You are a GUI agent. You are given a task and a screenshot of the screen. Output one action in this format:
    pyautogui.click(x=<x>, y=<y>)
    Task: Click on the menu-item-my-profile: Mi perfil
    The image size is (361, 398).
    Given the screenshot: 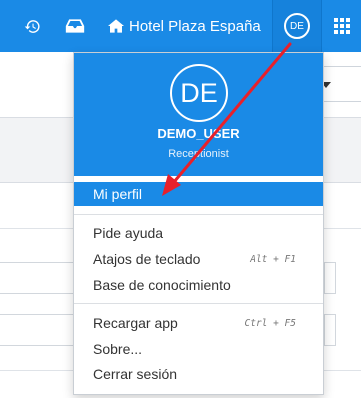 What is the action you would take?
    pyautogui.click(x=198, y=194)
    